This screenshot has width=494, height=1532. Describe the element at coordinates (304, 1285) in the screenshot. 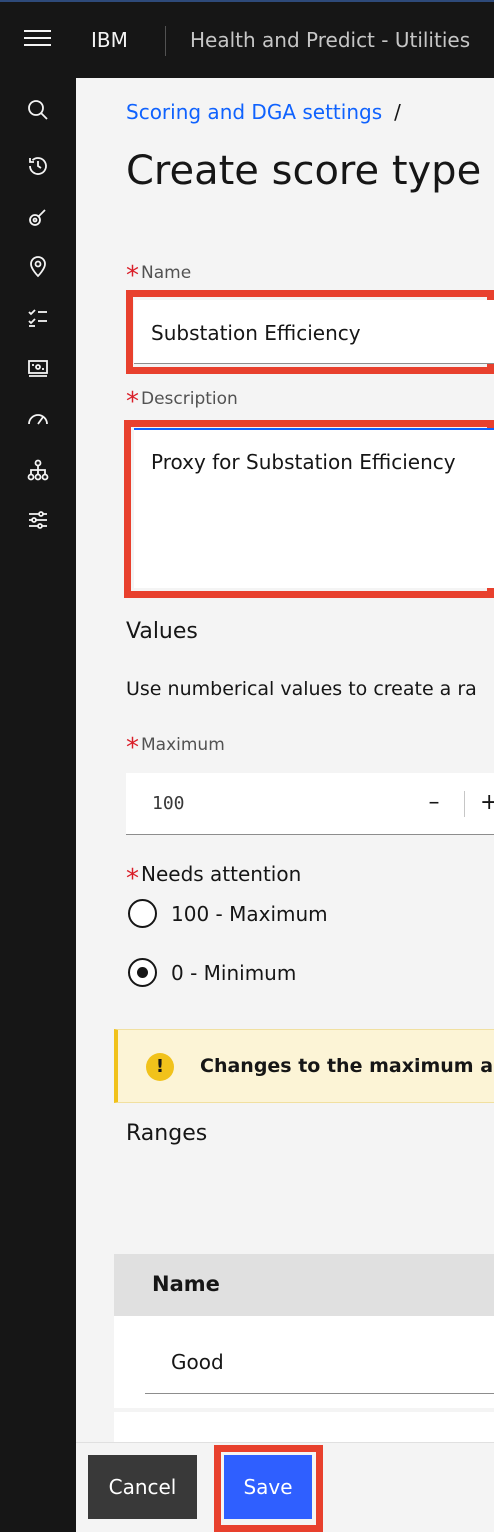

I see `ranges-table-header: Name` at that location.